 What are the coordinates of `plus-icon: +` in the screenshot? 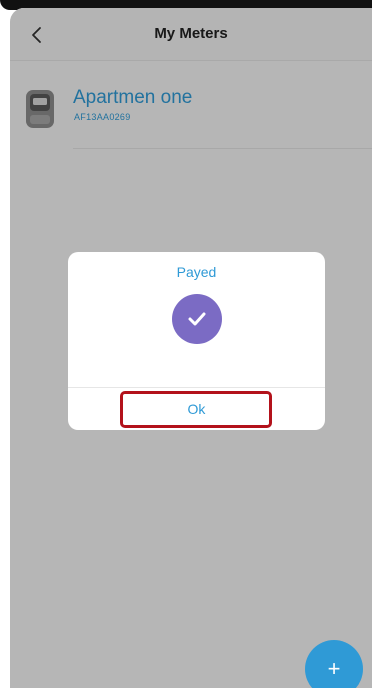 It's located at (334, 668).